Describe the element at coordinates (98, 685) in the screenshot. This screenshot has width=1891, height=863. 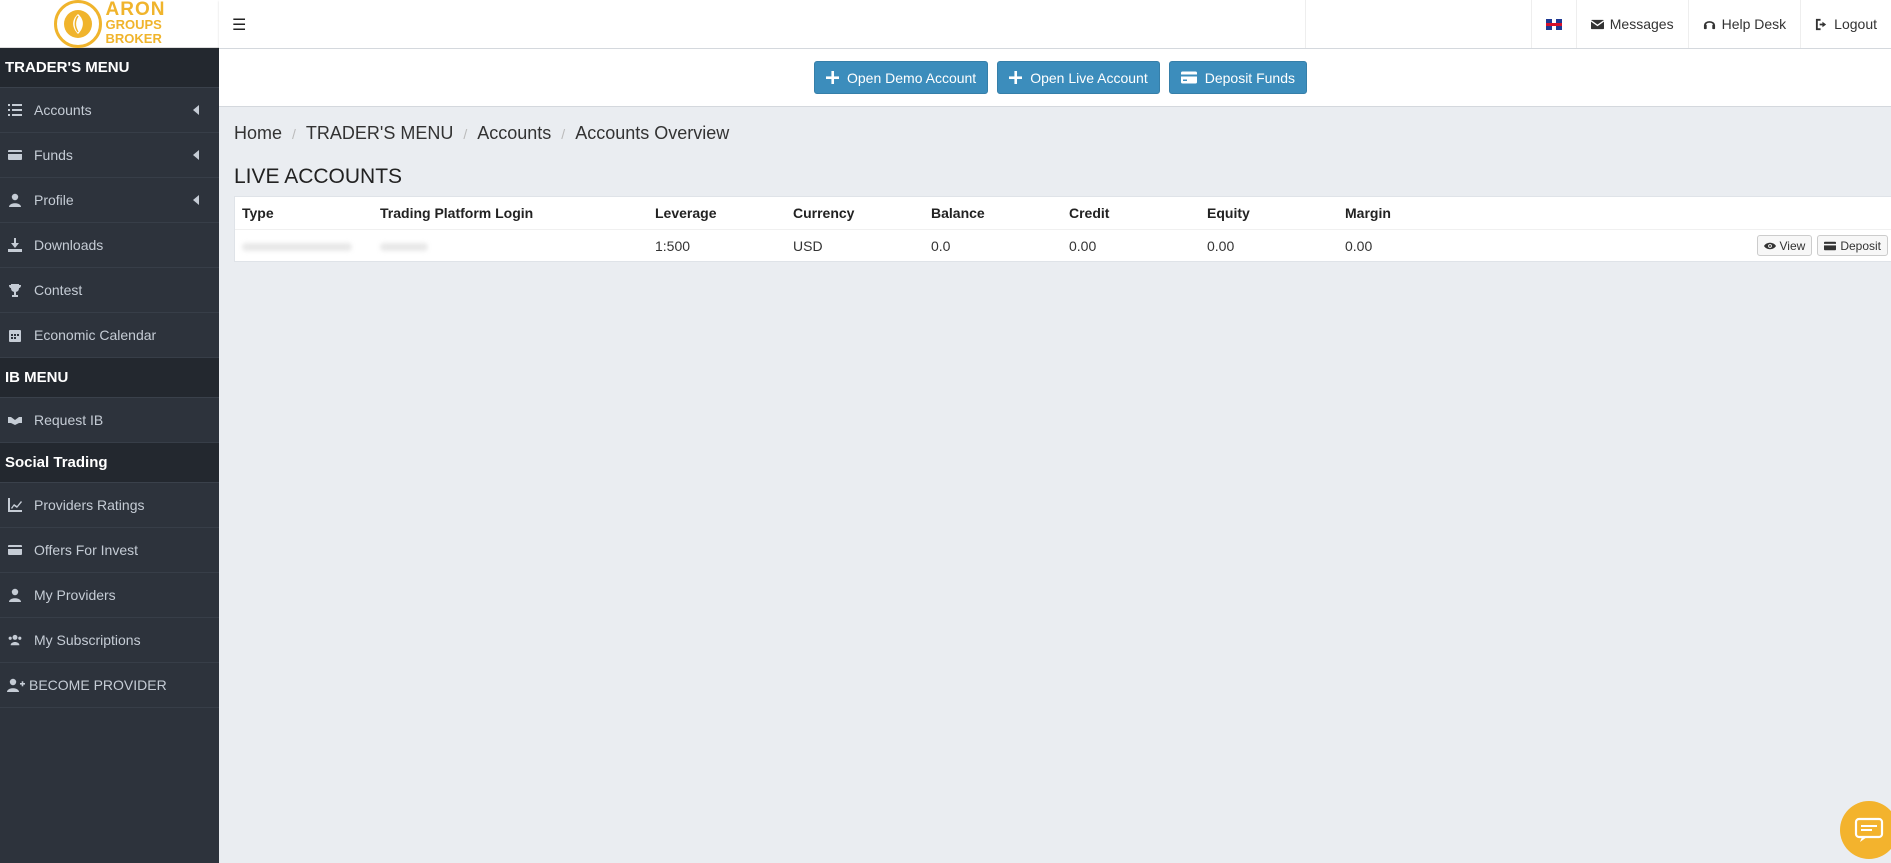
I see `sidebar-item-label: BECOME PROVIDER` at that location.